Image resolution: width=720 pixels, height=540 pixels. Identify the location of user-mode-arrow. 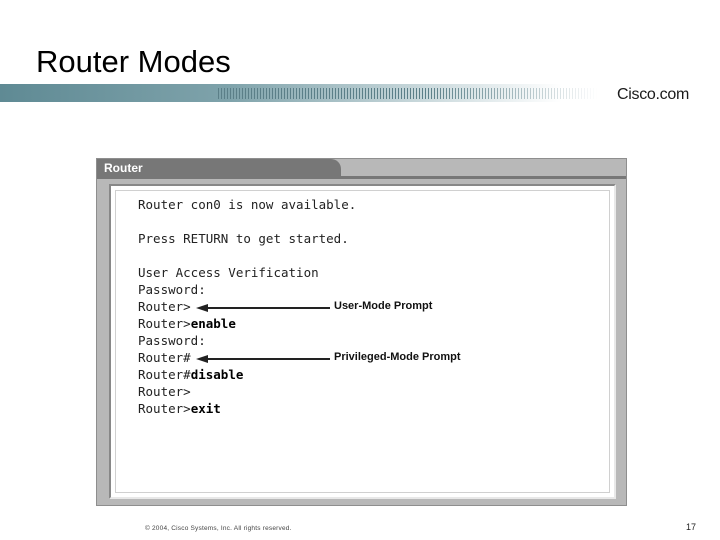
(268, 308).